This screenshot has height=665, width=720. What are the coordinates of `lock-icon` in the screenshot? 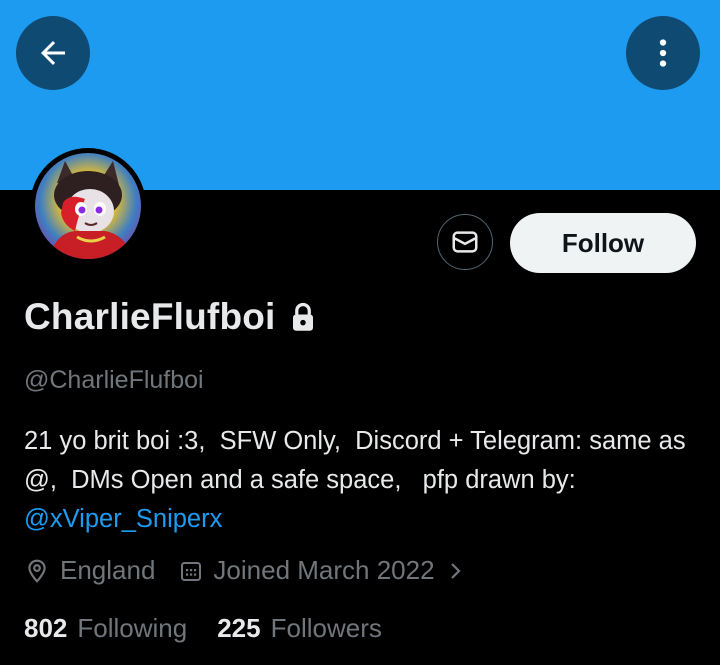 It's located at (302, 316).